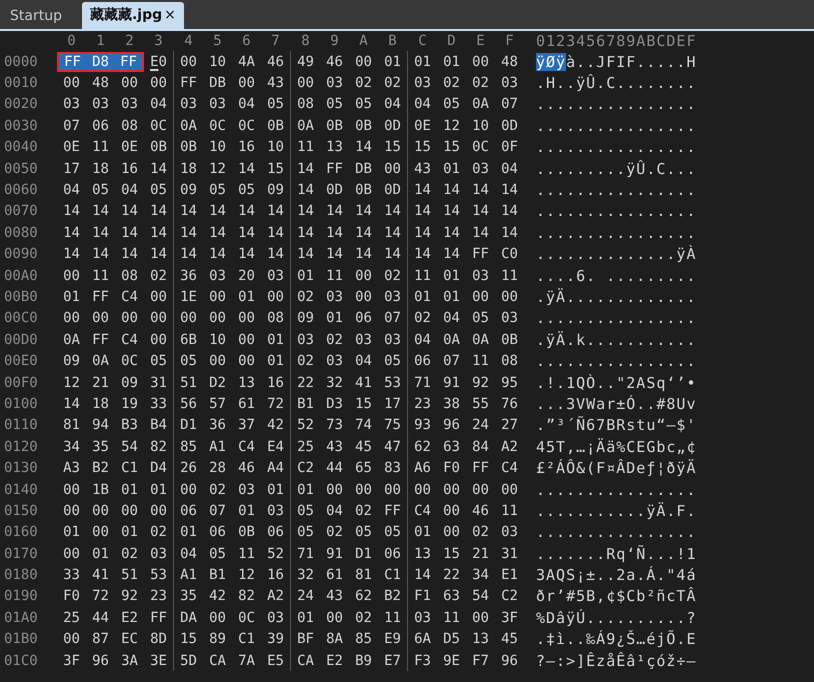 This screenshot has height=682, width=814. I want to click on hex-byte: A3, so click(71, 468).